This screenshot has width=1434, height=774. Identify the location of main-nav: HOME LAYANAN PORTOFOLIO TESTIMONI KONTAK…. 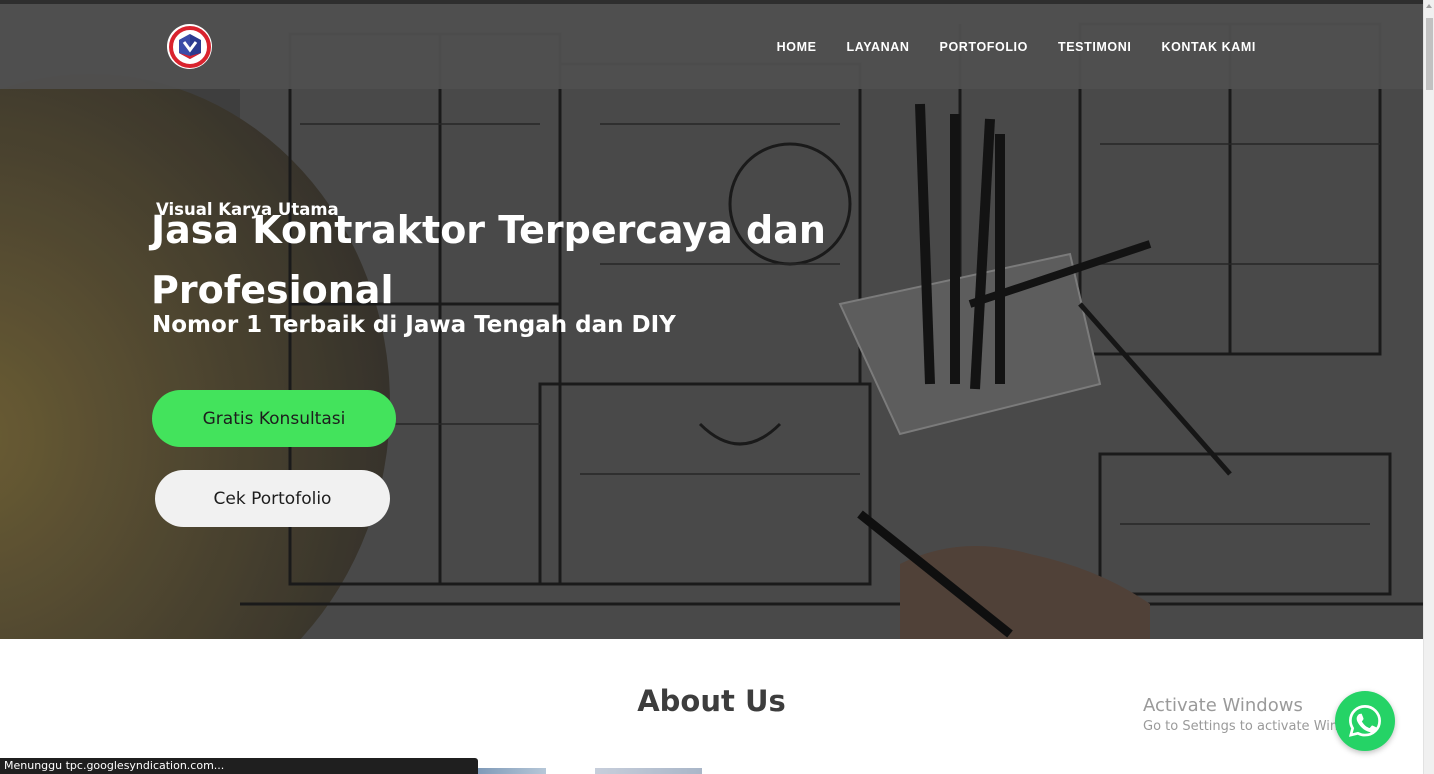
(1016, 46).